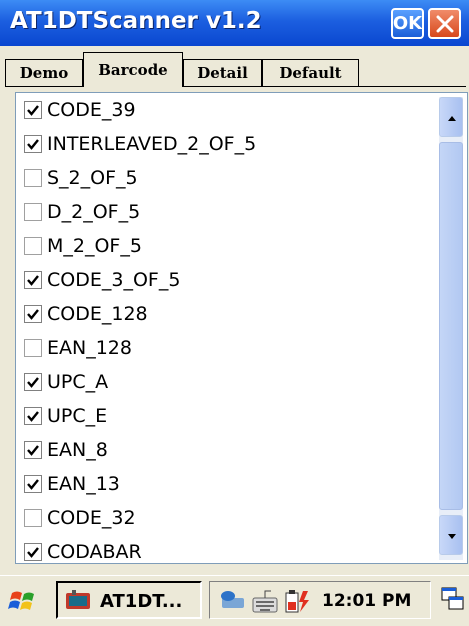 The width and height of the screenshot is (469, 626). What do you see at coordinates (77, 416) in the screenshot?
I see `list-item-label: UPC_E` at bounding box center [77, 416].